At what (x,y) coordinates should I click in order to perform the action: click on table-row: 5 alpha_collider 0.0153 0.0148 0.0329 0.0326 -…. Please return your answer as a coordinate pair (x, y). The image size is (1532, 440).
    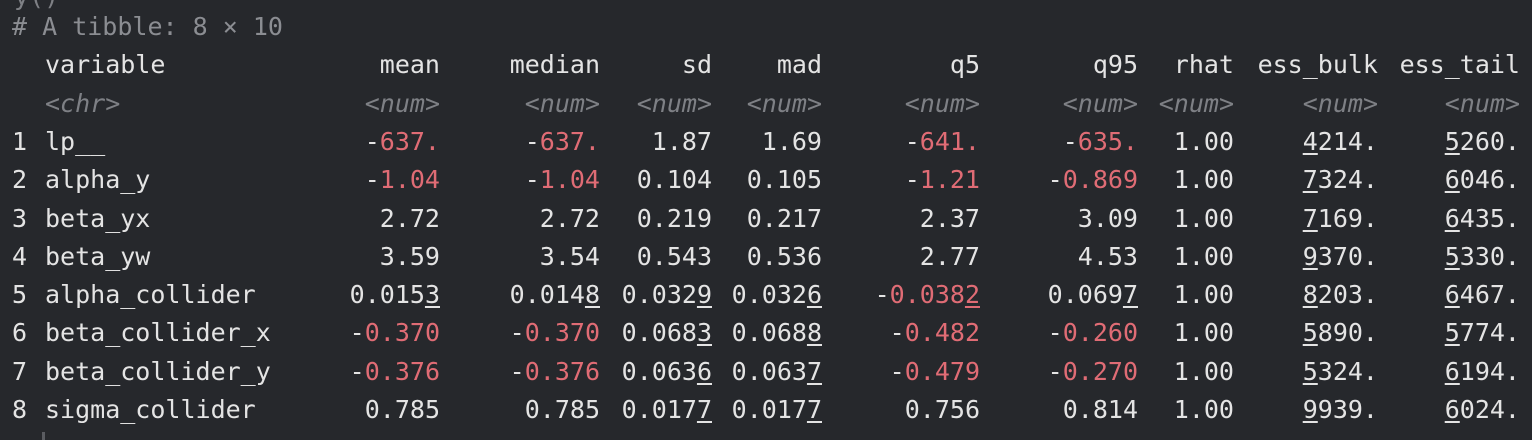
    Looking at the image, I should click on (766, 295).